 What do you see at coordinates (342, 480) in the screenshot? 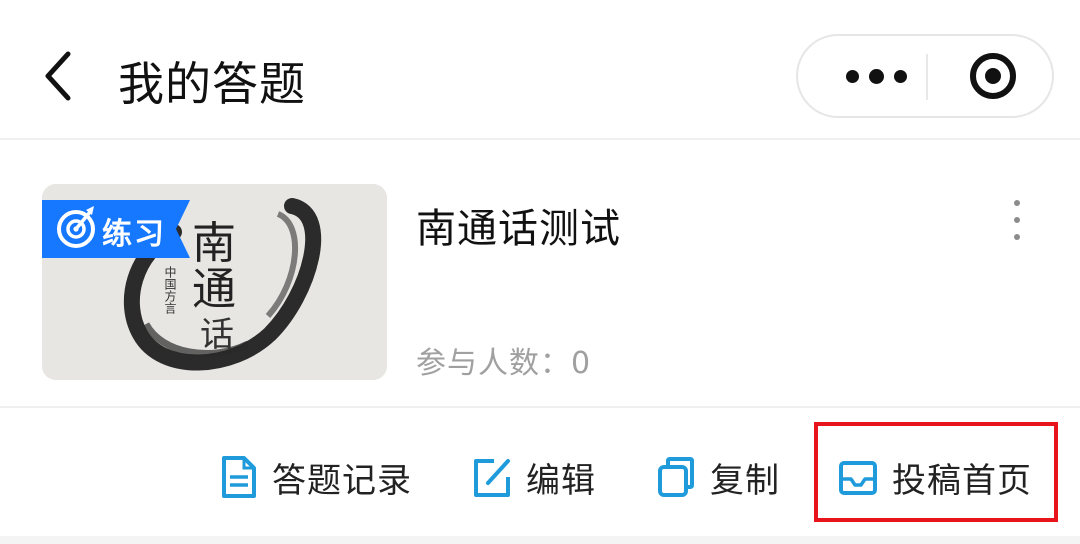
I see `answer-records-label: 答题记录` at bounding box center [342, 480].